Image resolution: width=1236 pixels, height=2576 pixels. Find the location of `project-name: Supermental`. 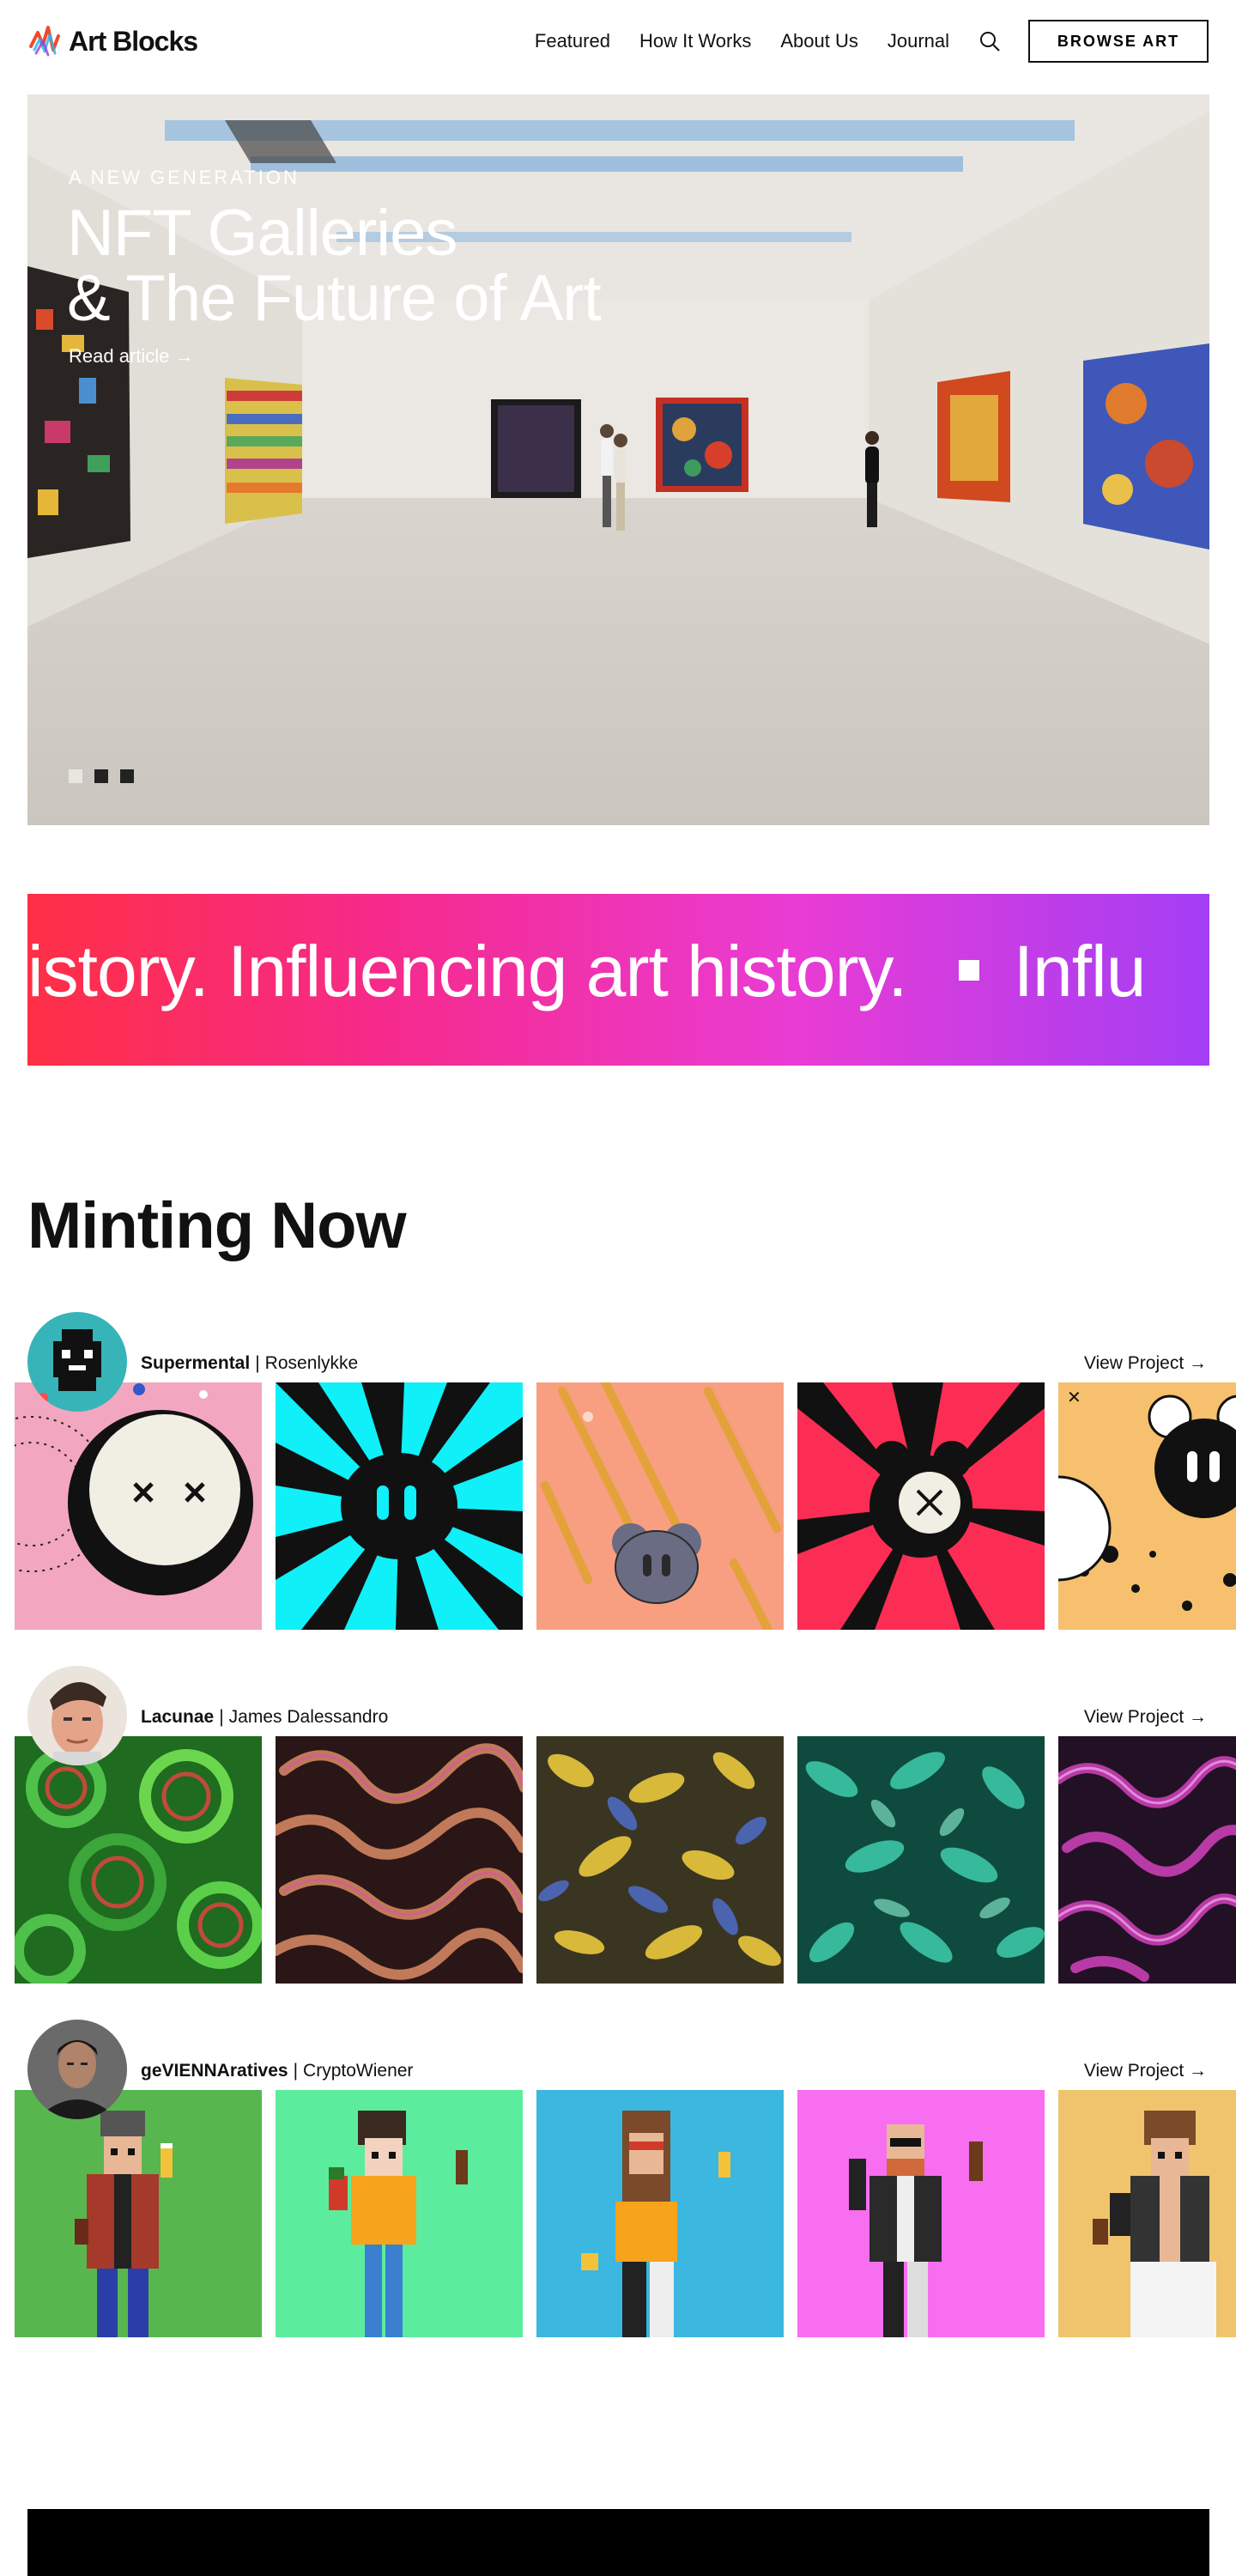

project-name: Supermental is located at coordinates (195, 1363).